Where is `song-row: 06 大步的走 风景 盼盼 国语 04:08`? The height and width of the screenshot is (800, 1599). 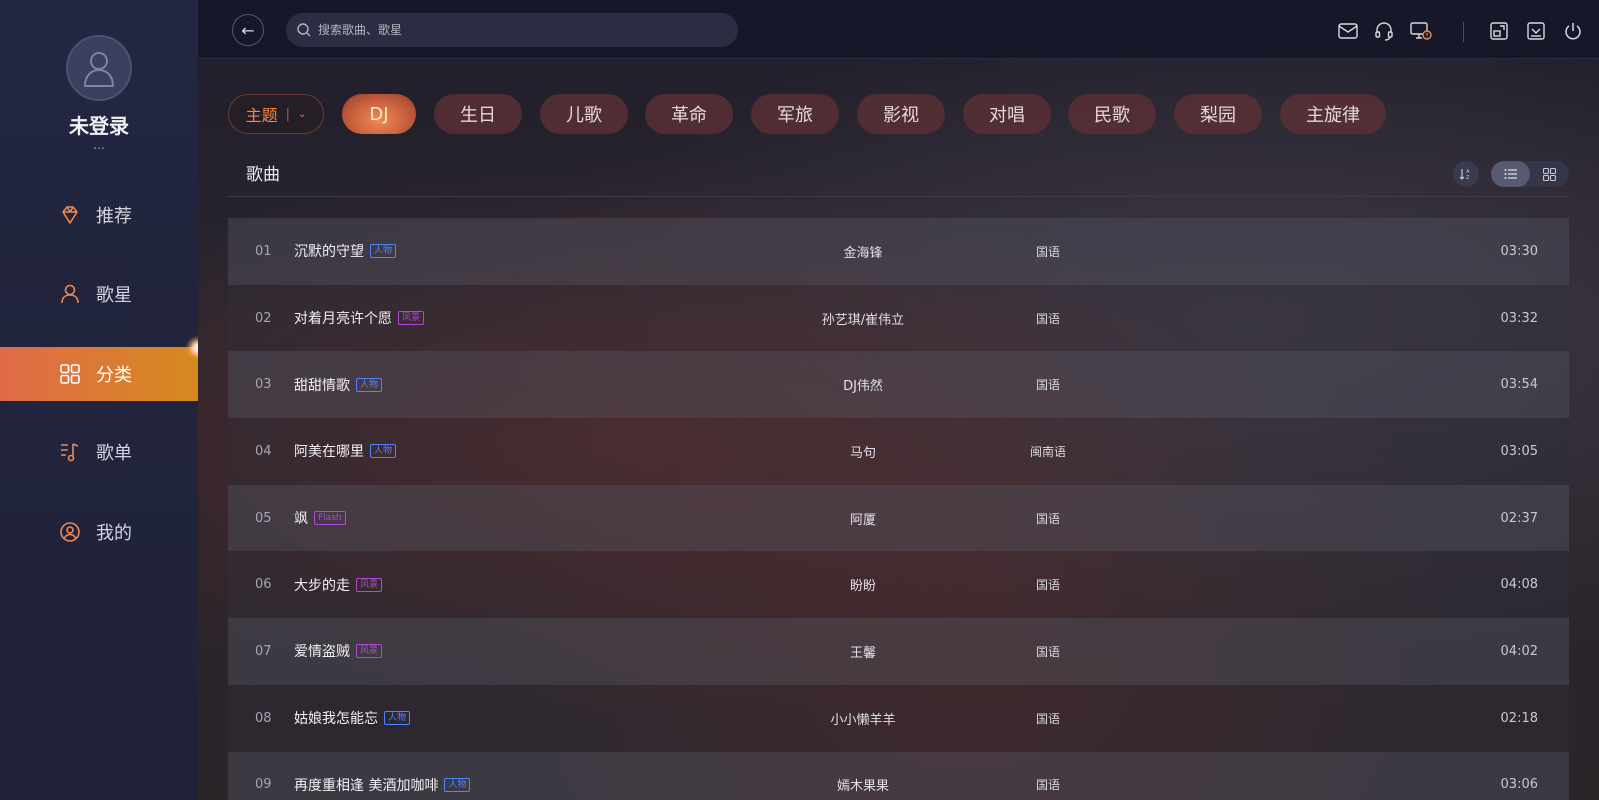
song-row: 06 大步的走 风景 盼盼 国语 04:08 is located at coordinates (898, 585).